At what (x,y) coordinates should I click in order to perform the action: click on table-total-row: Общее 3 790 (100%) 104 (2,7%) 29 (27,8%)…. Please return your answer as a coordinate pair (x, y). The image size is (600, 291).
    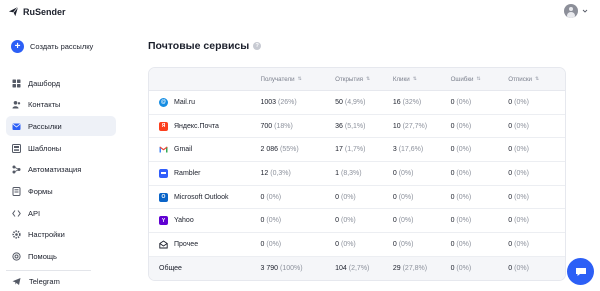
    Looking at the image, I should click on (357, 268).